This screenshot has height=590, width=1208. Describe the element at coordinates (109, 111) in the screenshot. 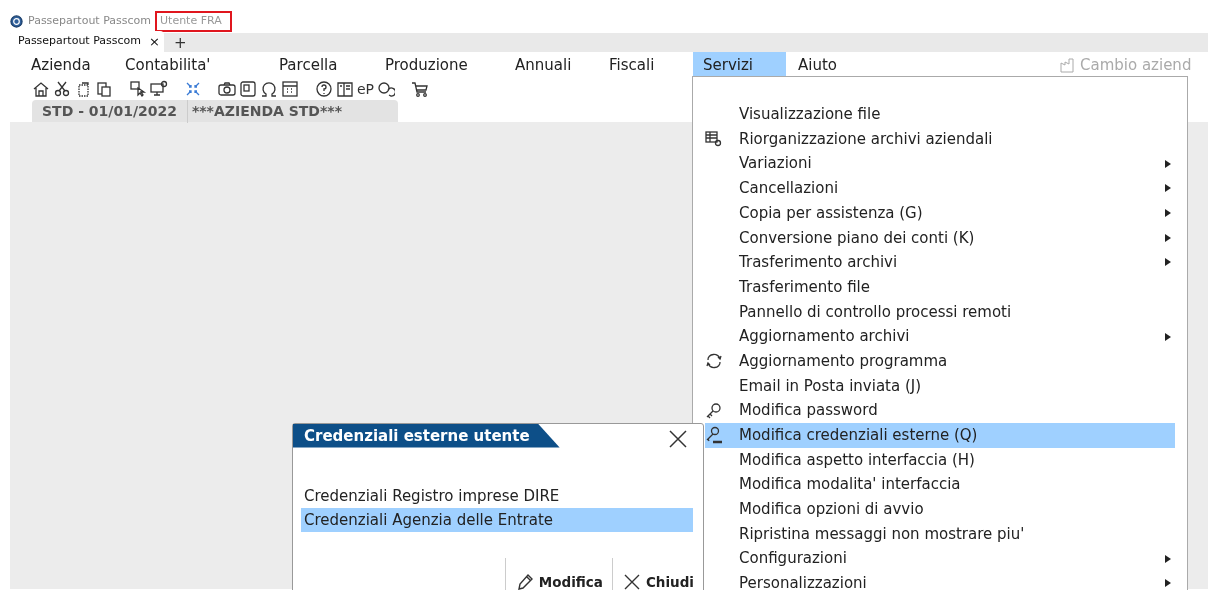

I see `company-date: STD - 01/01/2022` at that location.